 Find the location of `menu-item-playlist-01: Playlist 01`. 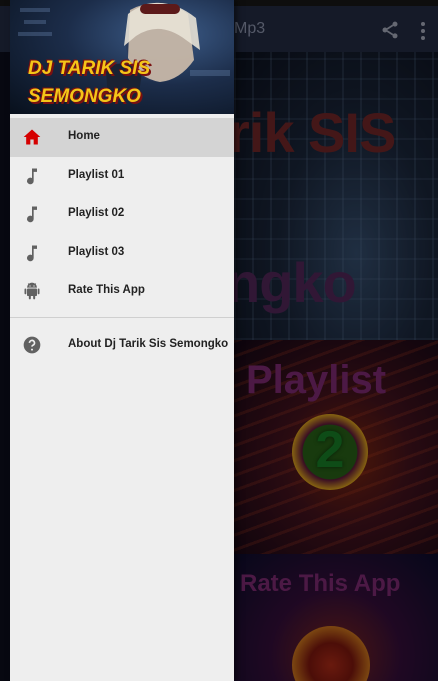

menu-item-playlist-01: Playlist 01 is located at coordinates (122, 176).